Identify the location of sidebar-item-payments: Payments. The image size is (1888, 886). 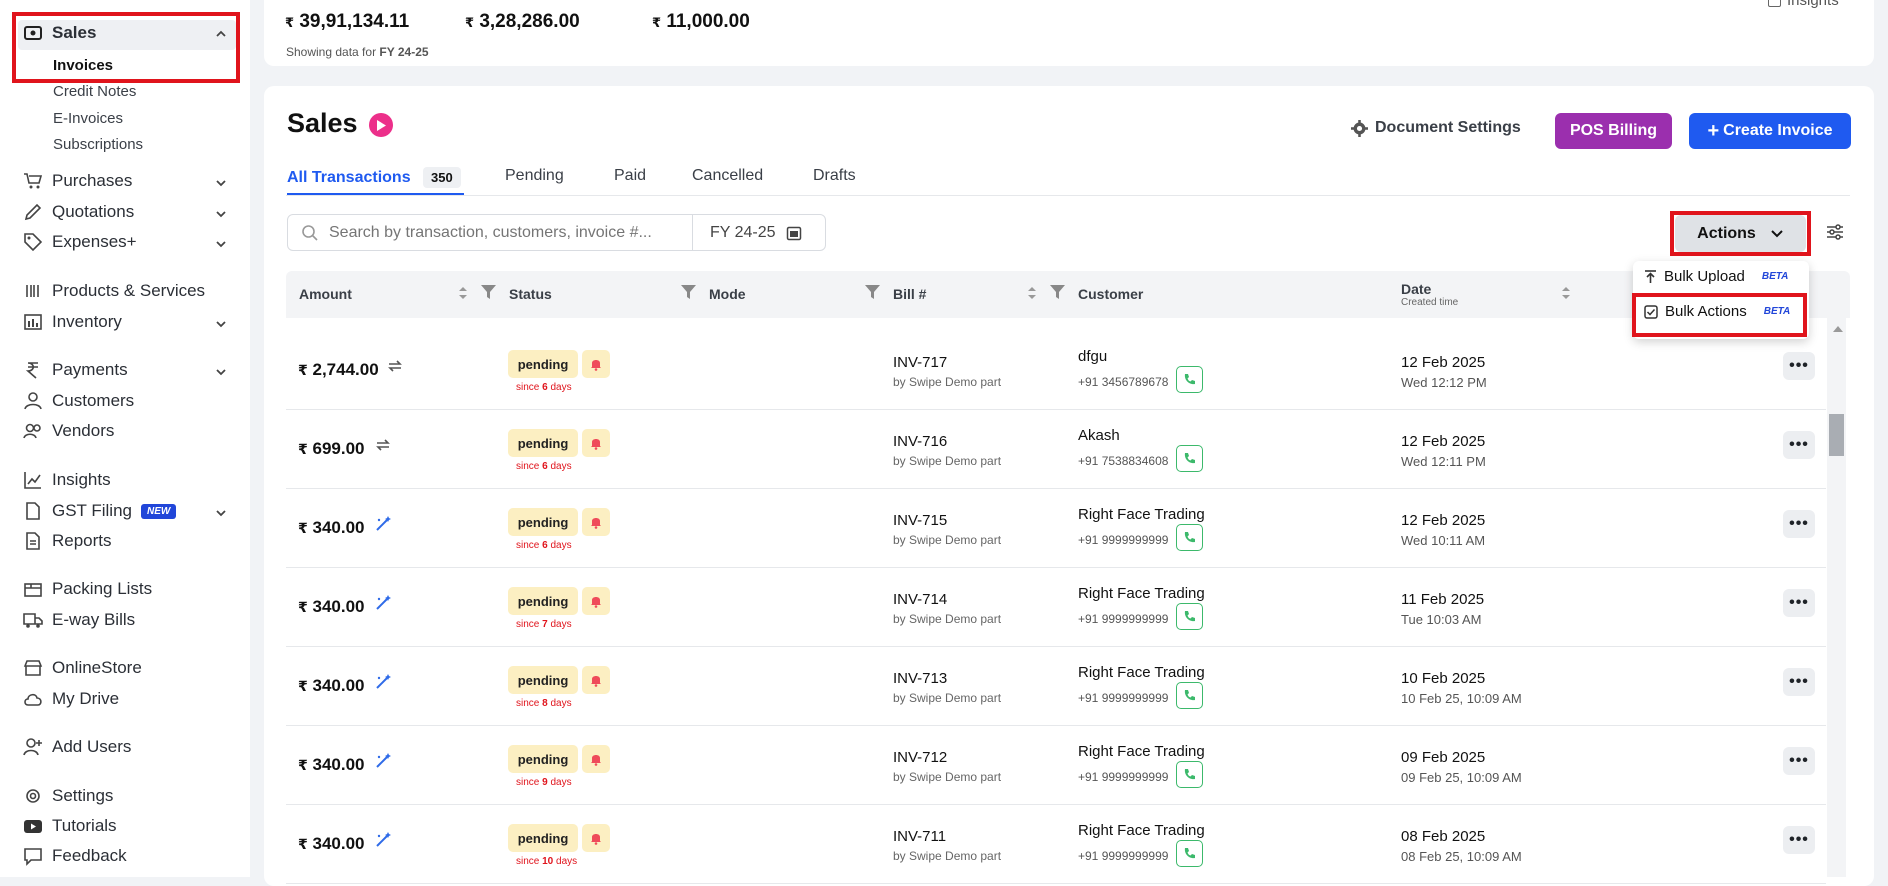
(75, 370).